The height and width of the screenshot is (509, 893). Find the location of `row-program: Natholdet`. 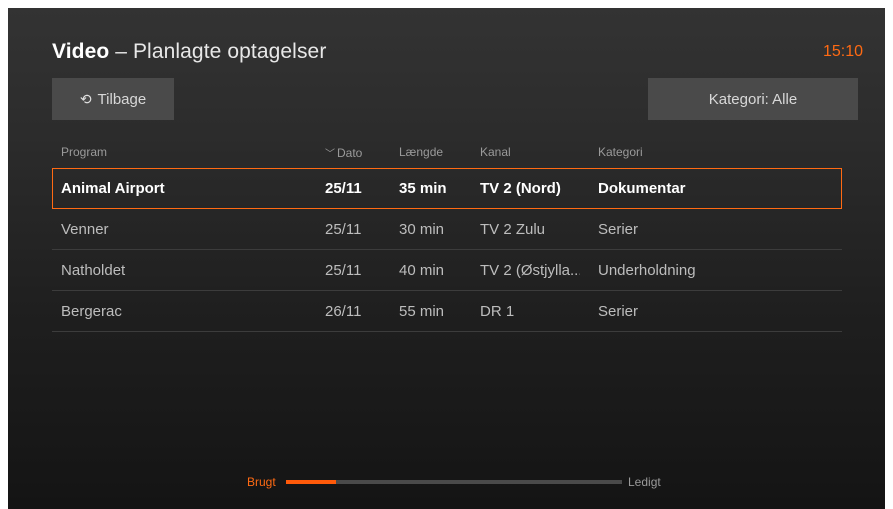

row-program: Natholdet is located at coordinates (93, 270).